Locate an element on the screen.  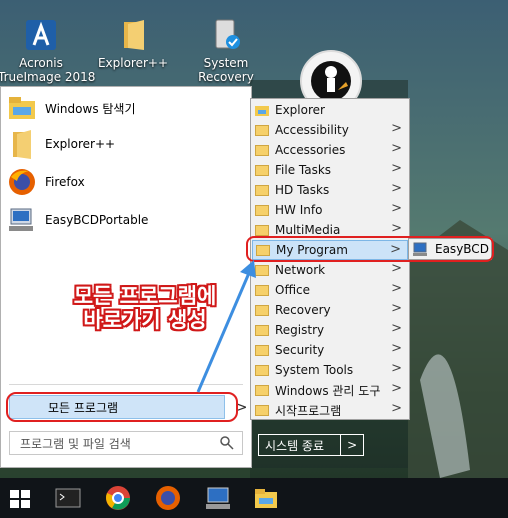
menu-item-label: Accessibility is located at coordinates (312, 130).